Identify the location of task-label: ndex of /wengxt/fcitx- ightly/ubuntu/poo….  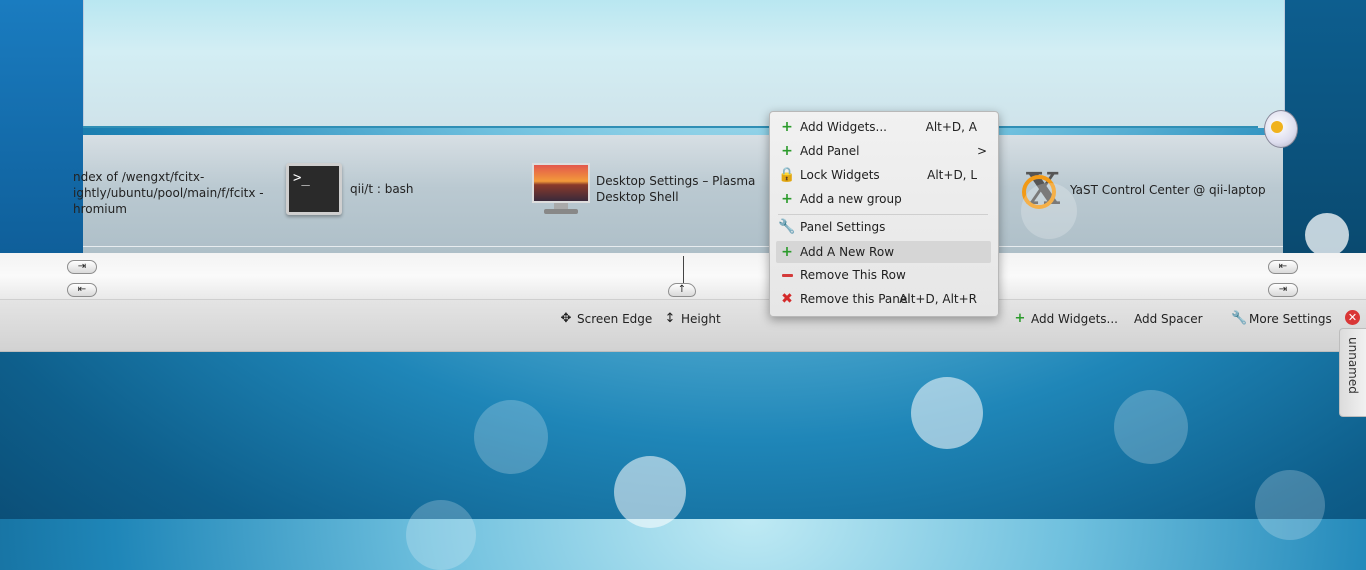
(168, 193).